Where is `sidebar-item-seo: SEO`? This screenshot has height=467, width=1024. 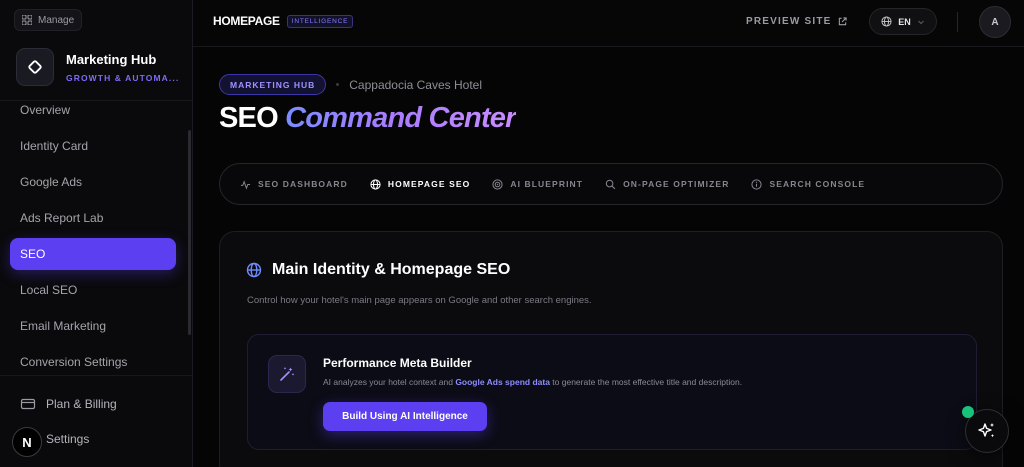 sidebar-item-seo: SEO is located at coordinates (93, 254).